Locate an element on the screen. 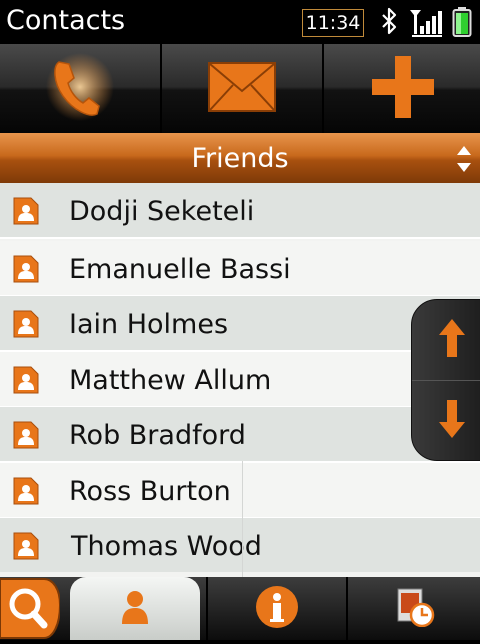 The width and height of the screenshot is (480, 644). status-bar: Contacts 11:34 is located at coordinates (240, 22).